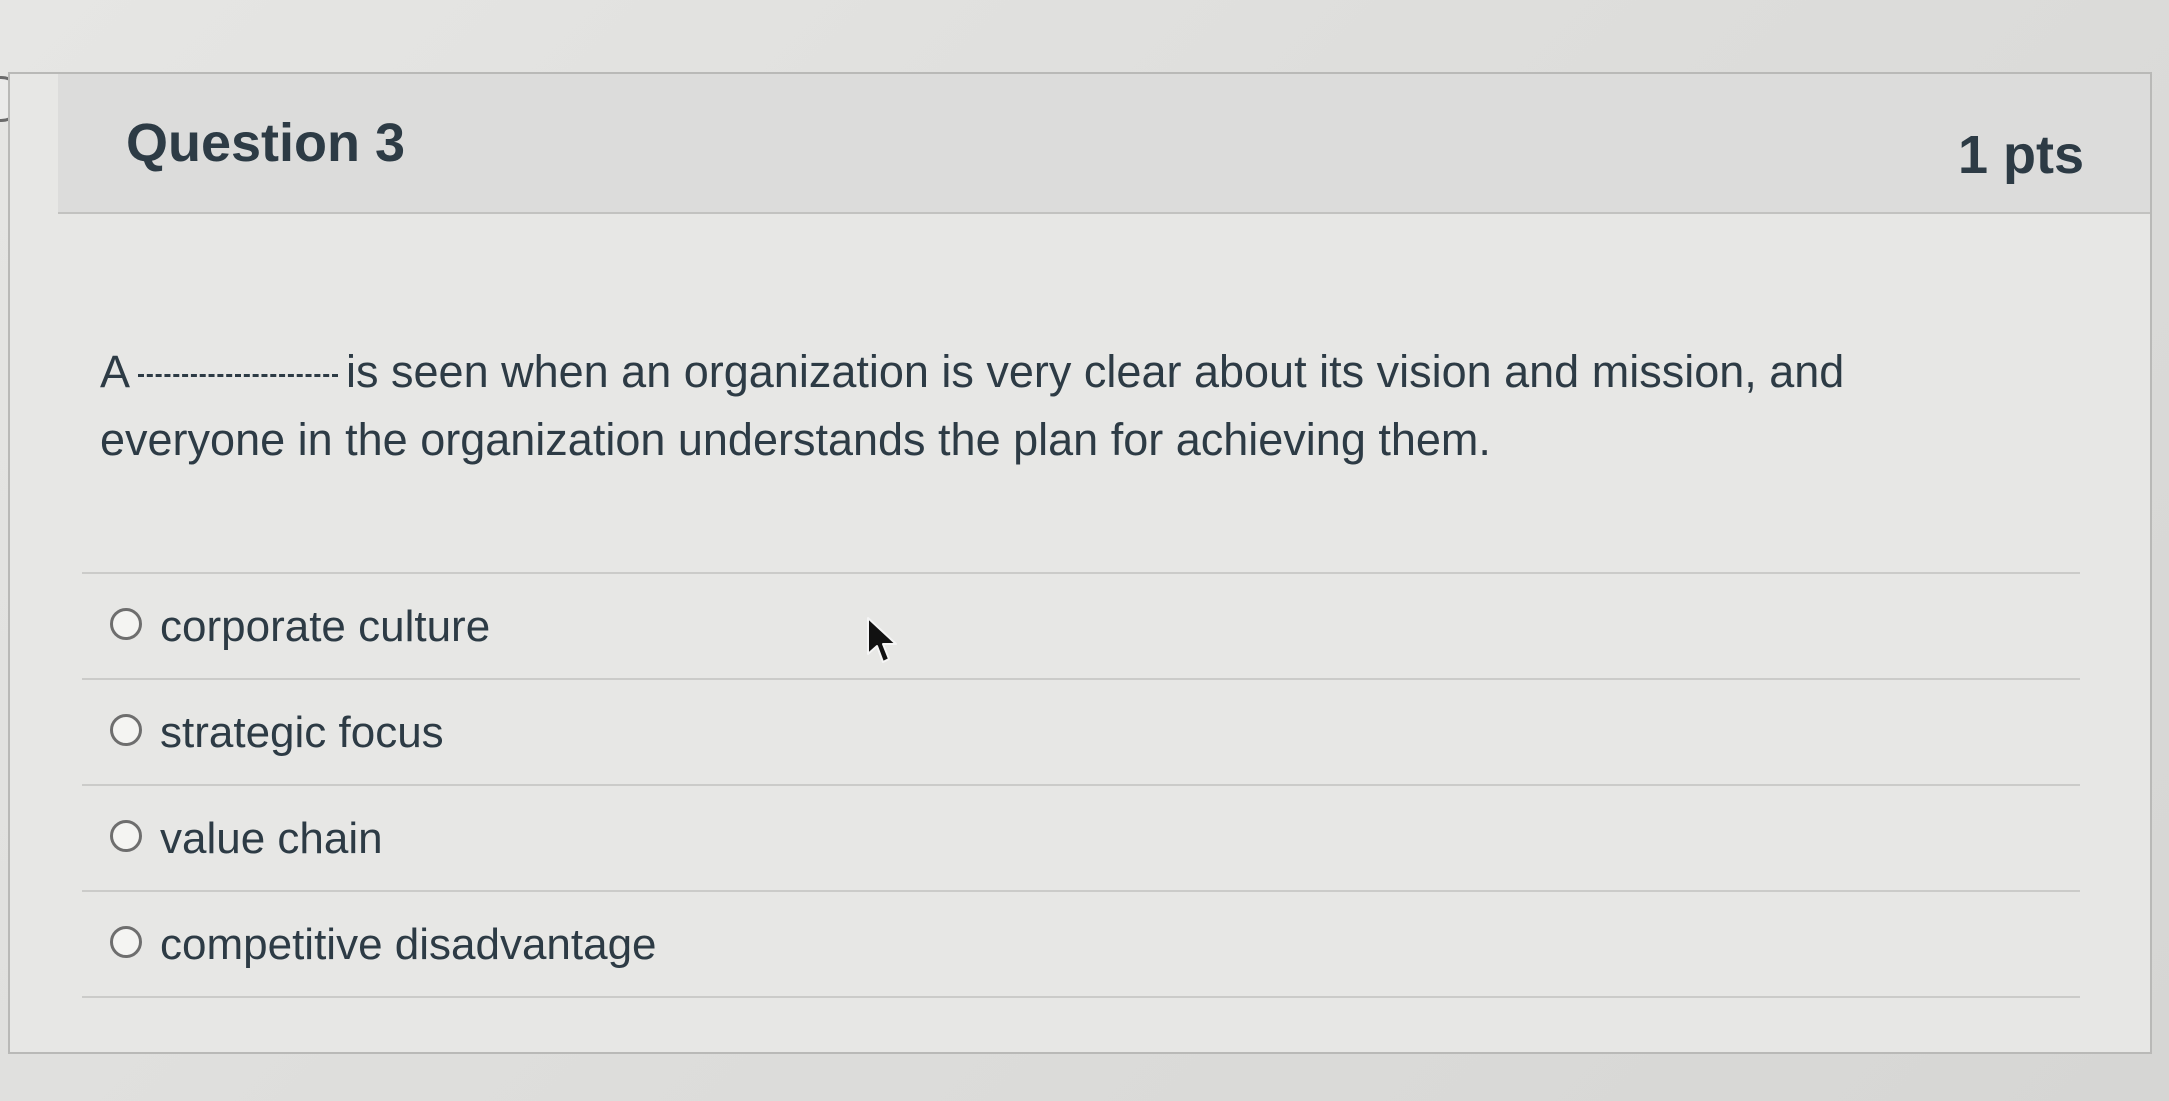 Image resolution: width=2169 pixels, height=1101 pixels. What do you see at coordinates (238, 375) in the screenshot?
I see `fill-in-blank` at bounding box center [238, 375].